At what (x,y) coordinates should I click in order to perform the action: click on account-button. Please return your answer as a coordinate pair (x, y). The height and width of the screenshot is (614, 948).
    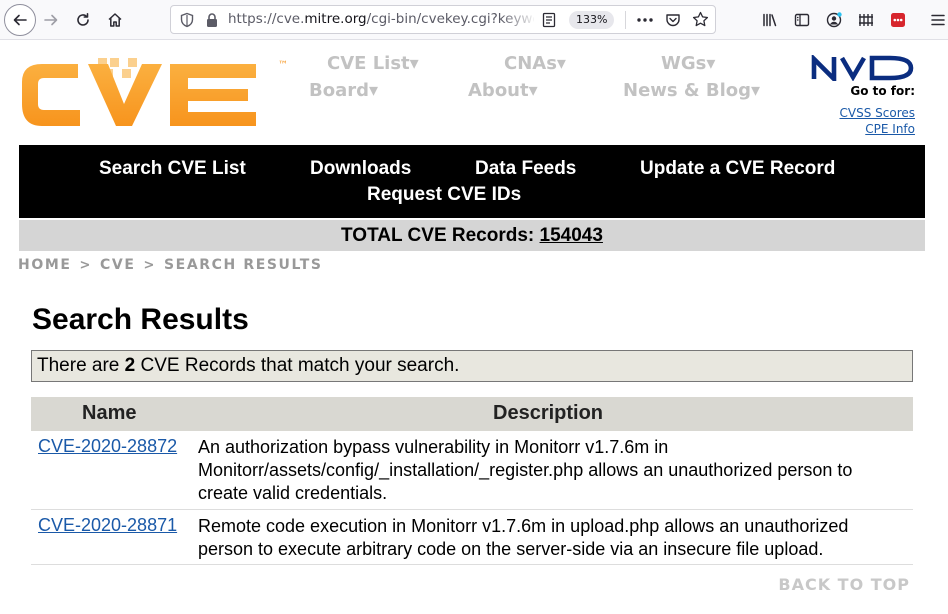
    Looking at the image, I should click on (834, 20).